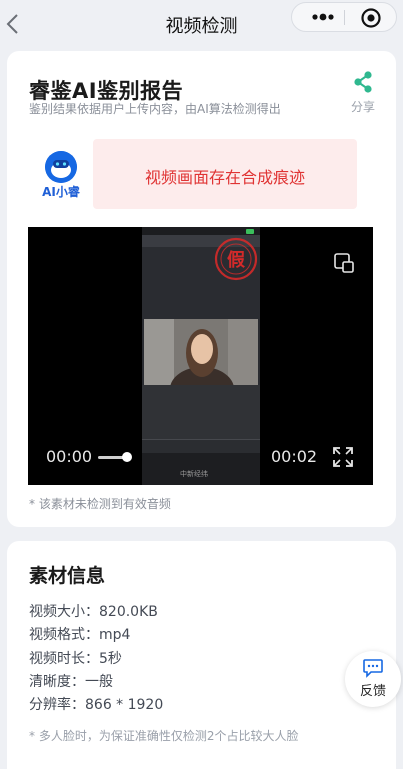 The height and width of the screenshot is (769, 403). What do you see at coordinates (61, 192) in the screenshot?
I see `assistant-name: AI小睿` at bounding box center [61, 192].